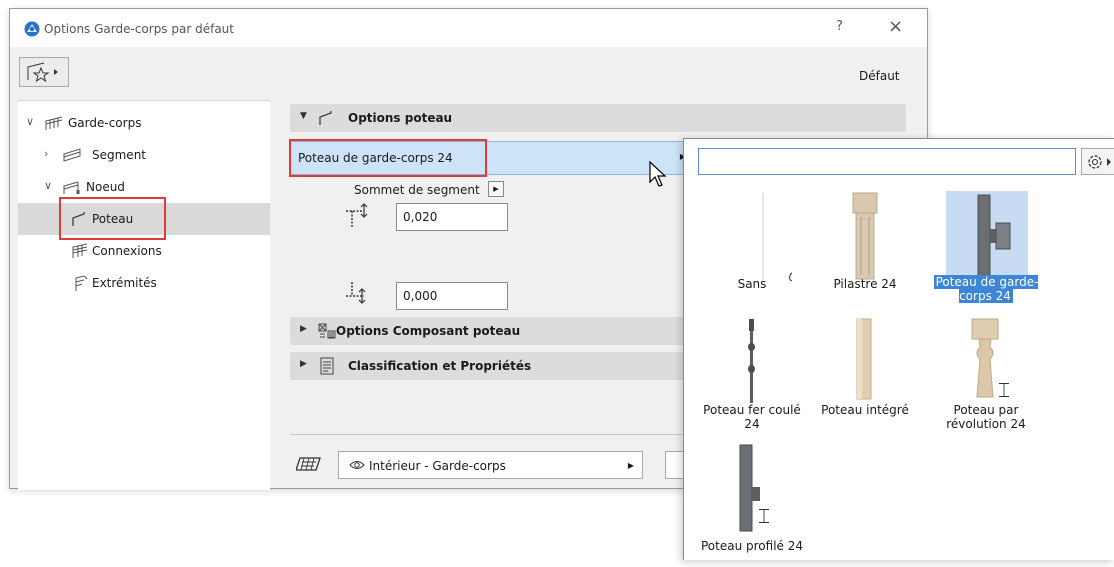 The width and height of the screenshot is (1114, 567). What do you see at coordinates (895, 26) in the screenshot?
I see `close-button: ×` at bounding box center [895, 26].